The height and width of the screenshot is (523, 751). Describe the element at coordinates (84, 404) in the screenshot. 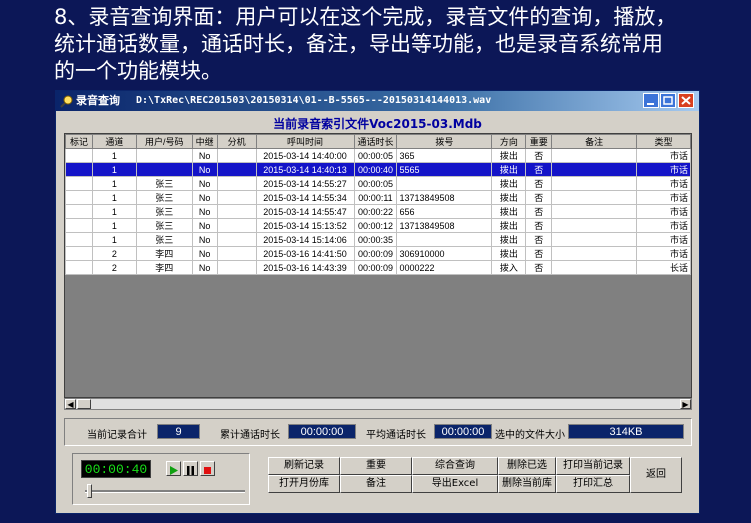

I see `scroll-thumb` at that location.